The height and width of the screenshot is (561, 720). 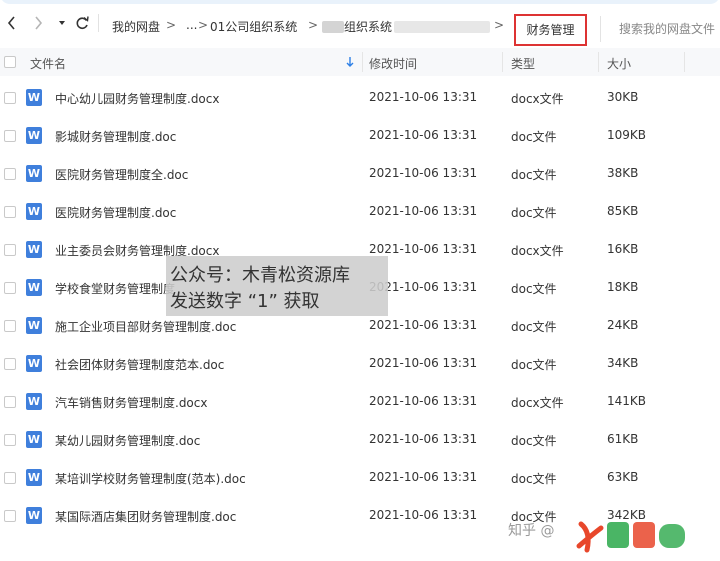 I want to click on file-name: 某培训学校财务管理制度(范本).doc, so click(x=150, y=478).